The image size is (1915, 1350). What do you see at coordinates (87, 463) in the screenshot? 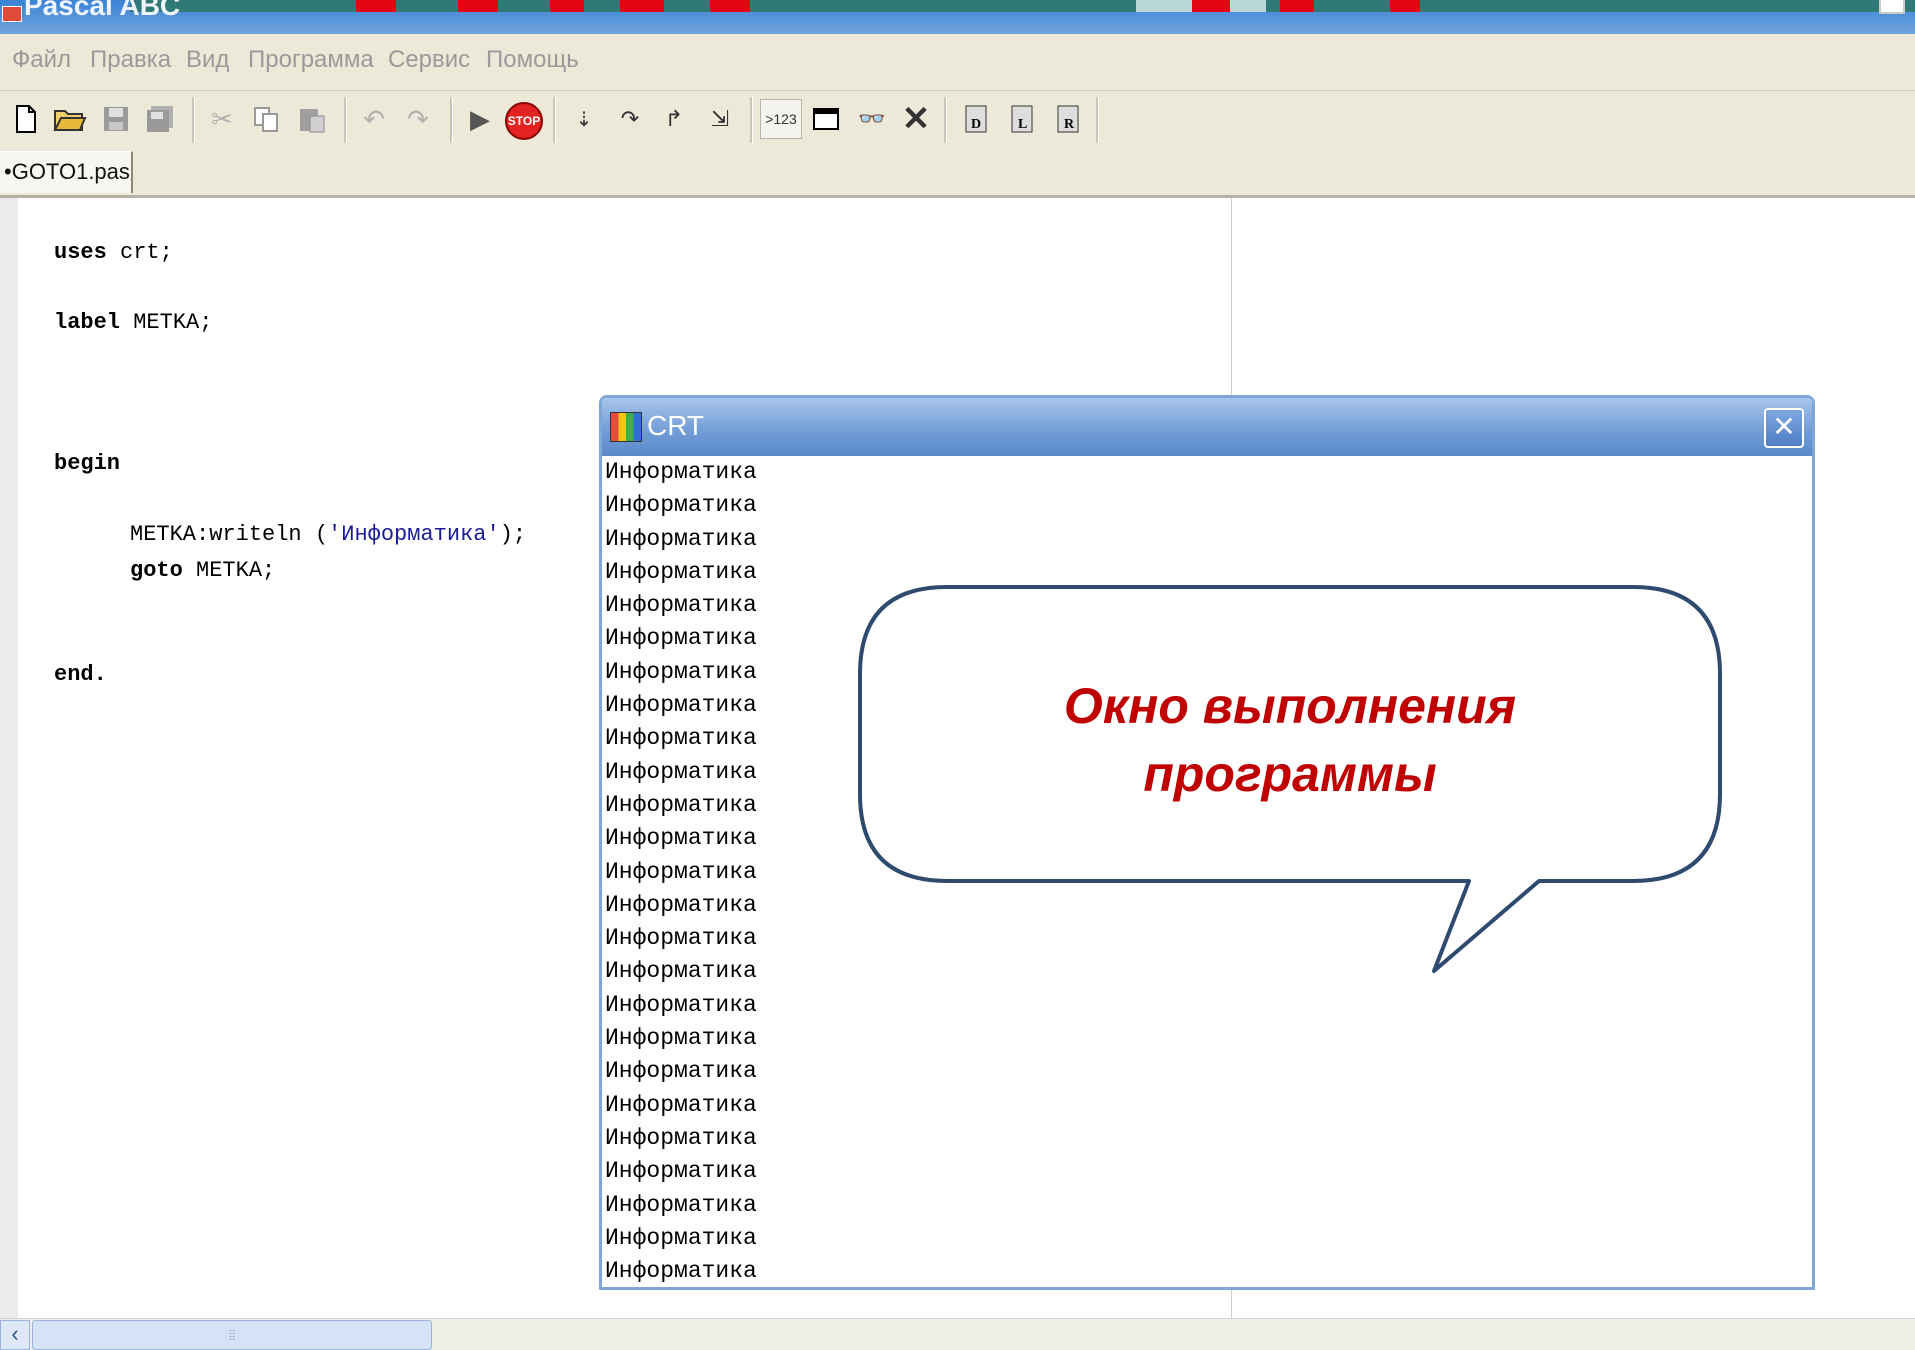
I see `code-line-3: begin` at bounding box center [87, 463].